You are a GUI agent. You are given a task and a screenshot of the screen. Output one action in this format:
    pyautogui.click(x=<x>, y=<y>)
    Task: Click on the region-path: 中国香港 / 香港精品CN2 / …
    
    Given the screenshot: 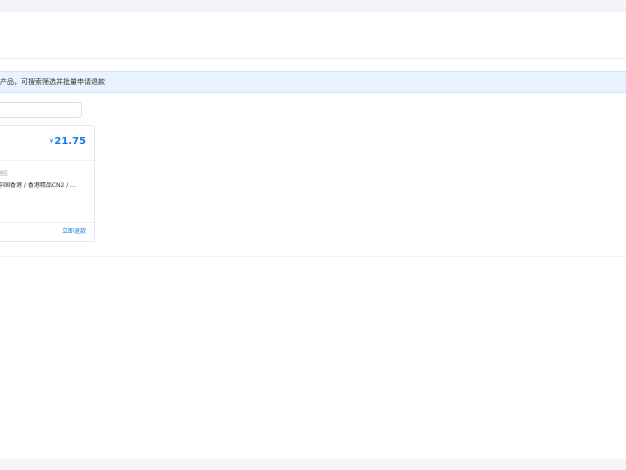 What is the action you would take?
    pyautogui.click(x=38, y=185)
    